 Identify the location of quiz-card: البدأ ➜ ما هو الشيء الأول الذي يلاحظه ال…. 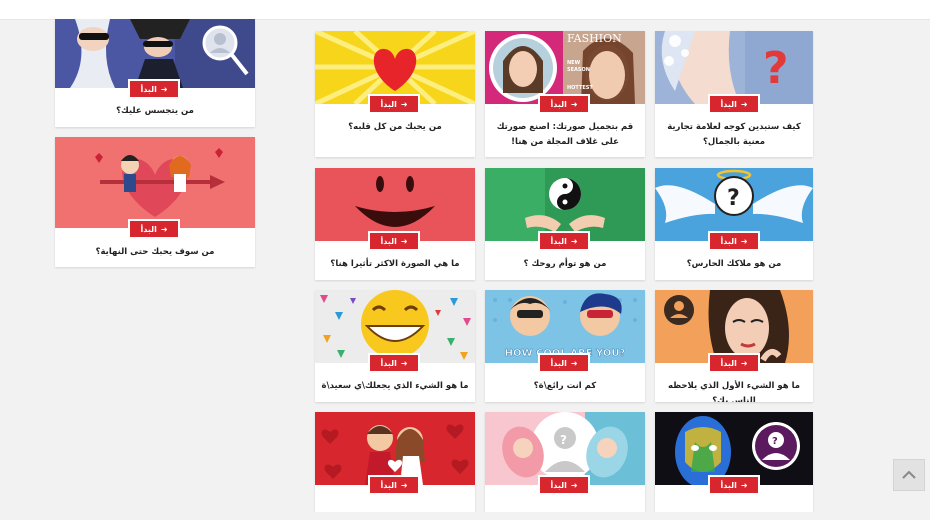
(734, 346).